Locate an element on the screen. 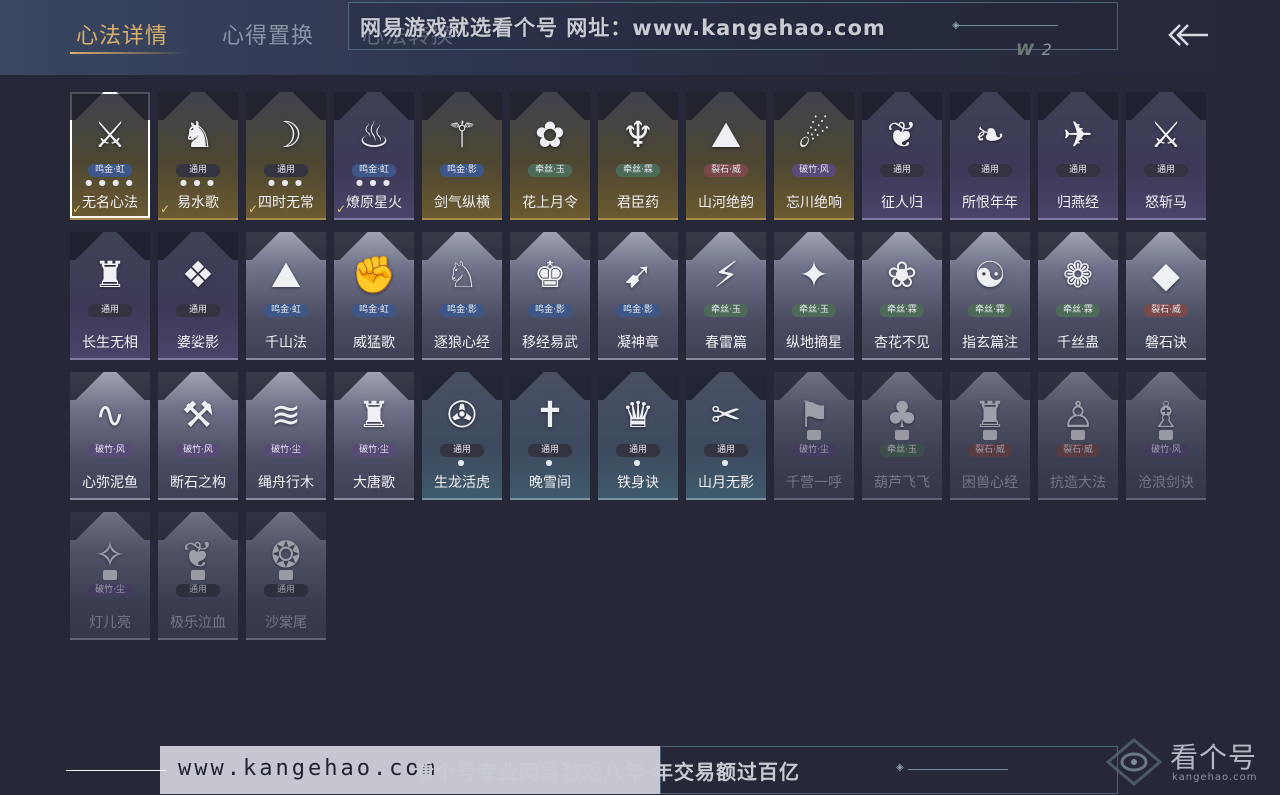  xinfa-card: ❖ 通用 婆娑影 is located at coordinates (198, 296).